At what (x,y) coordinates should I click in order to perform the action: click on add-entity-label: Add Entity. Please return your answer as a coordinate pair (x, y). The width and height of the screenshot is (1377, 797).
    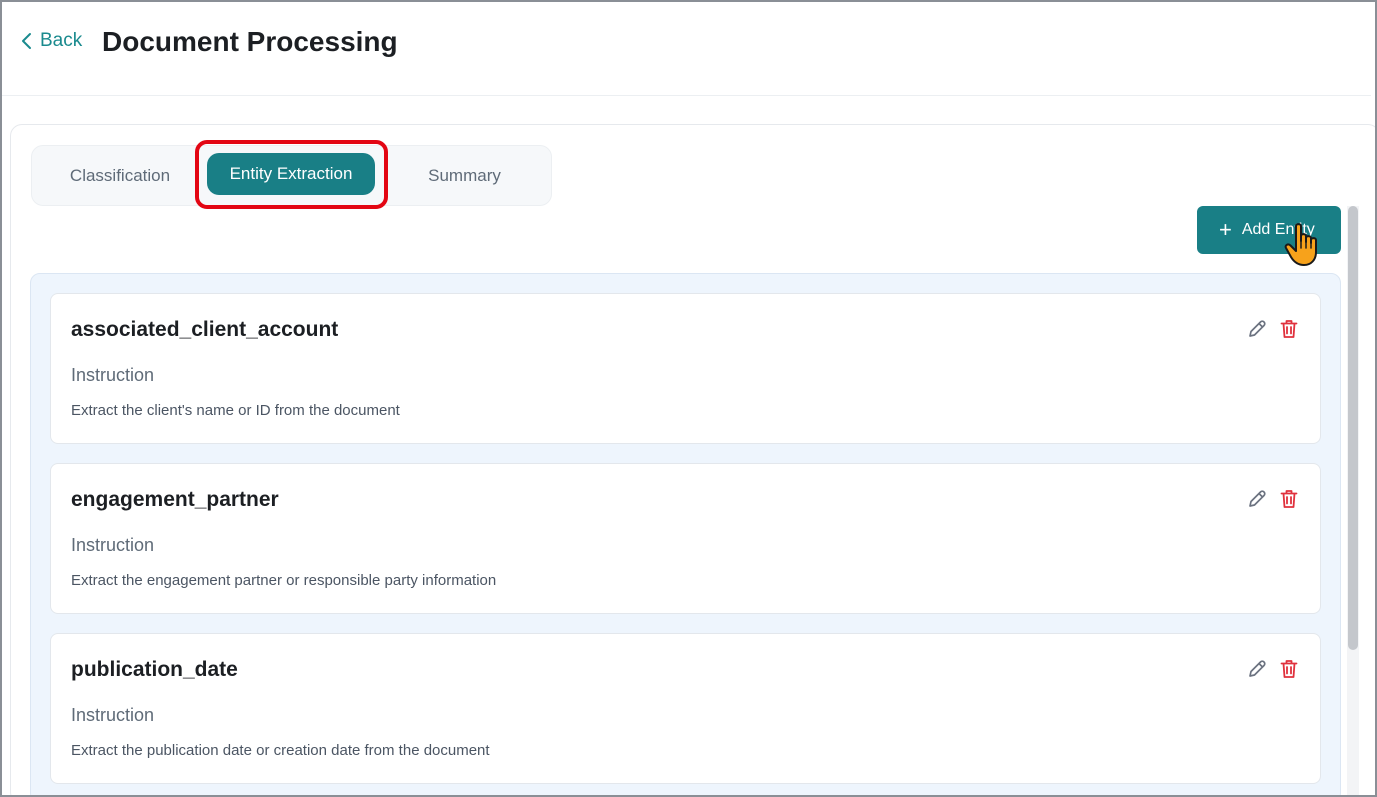
    Looking at the image, I should click on (1278, 229).